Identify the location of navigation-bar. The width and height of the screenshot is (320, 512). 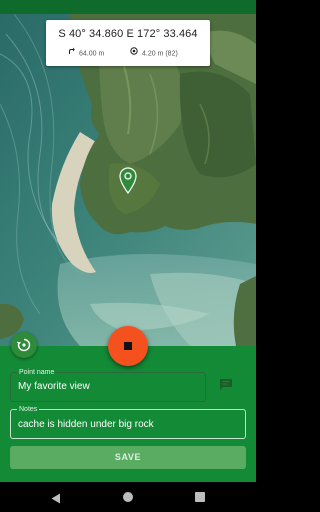
(128, 497).